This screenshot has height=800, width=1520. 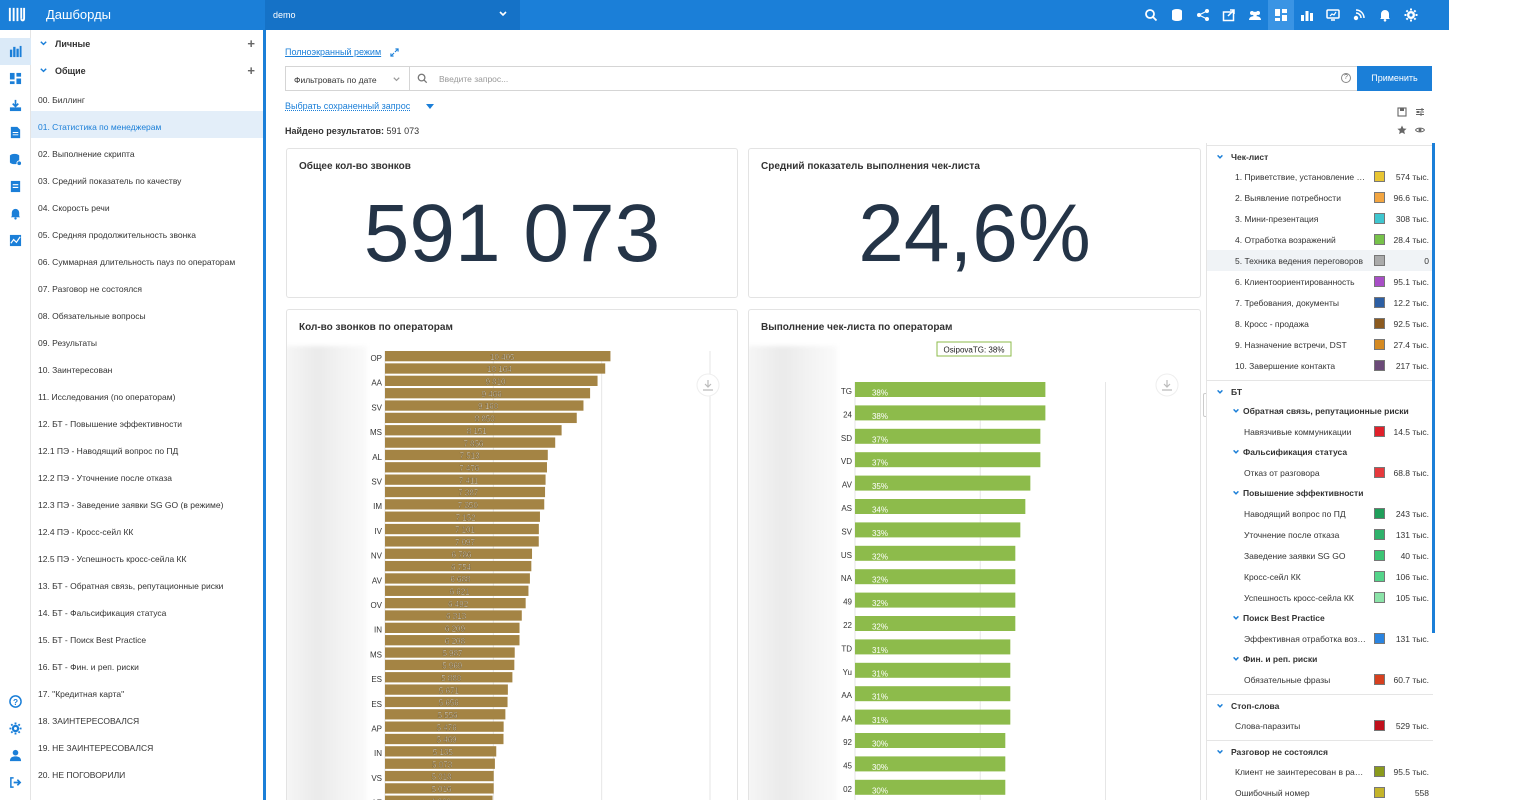 What do you see at coordinates (147, 151) in the screenshot?
I see `sidebar-item: 02. Выполнение скрипта` at bounding box center [147, 151].